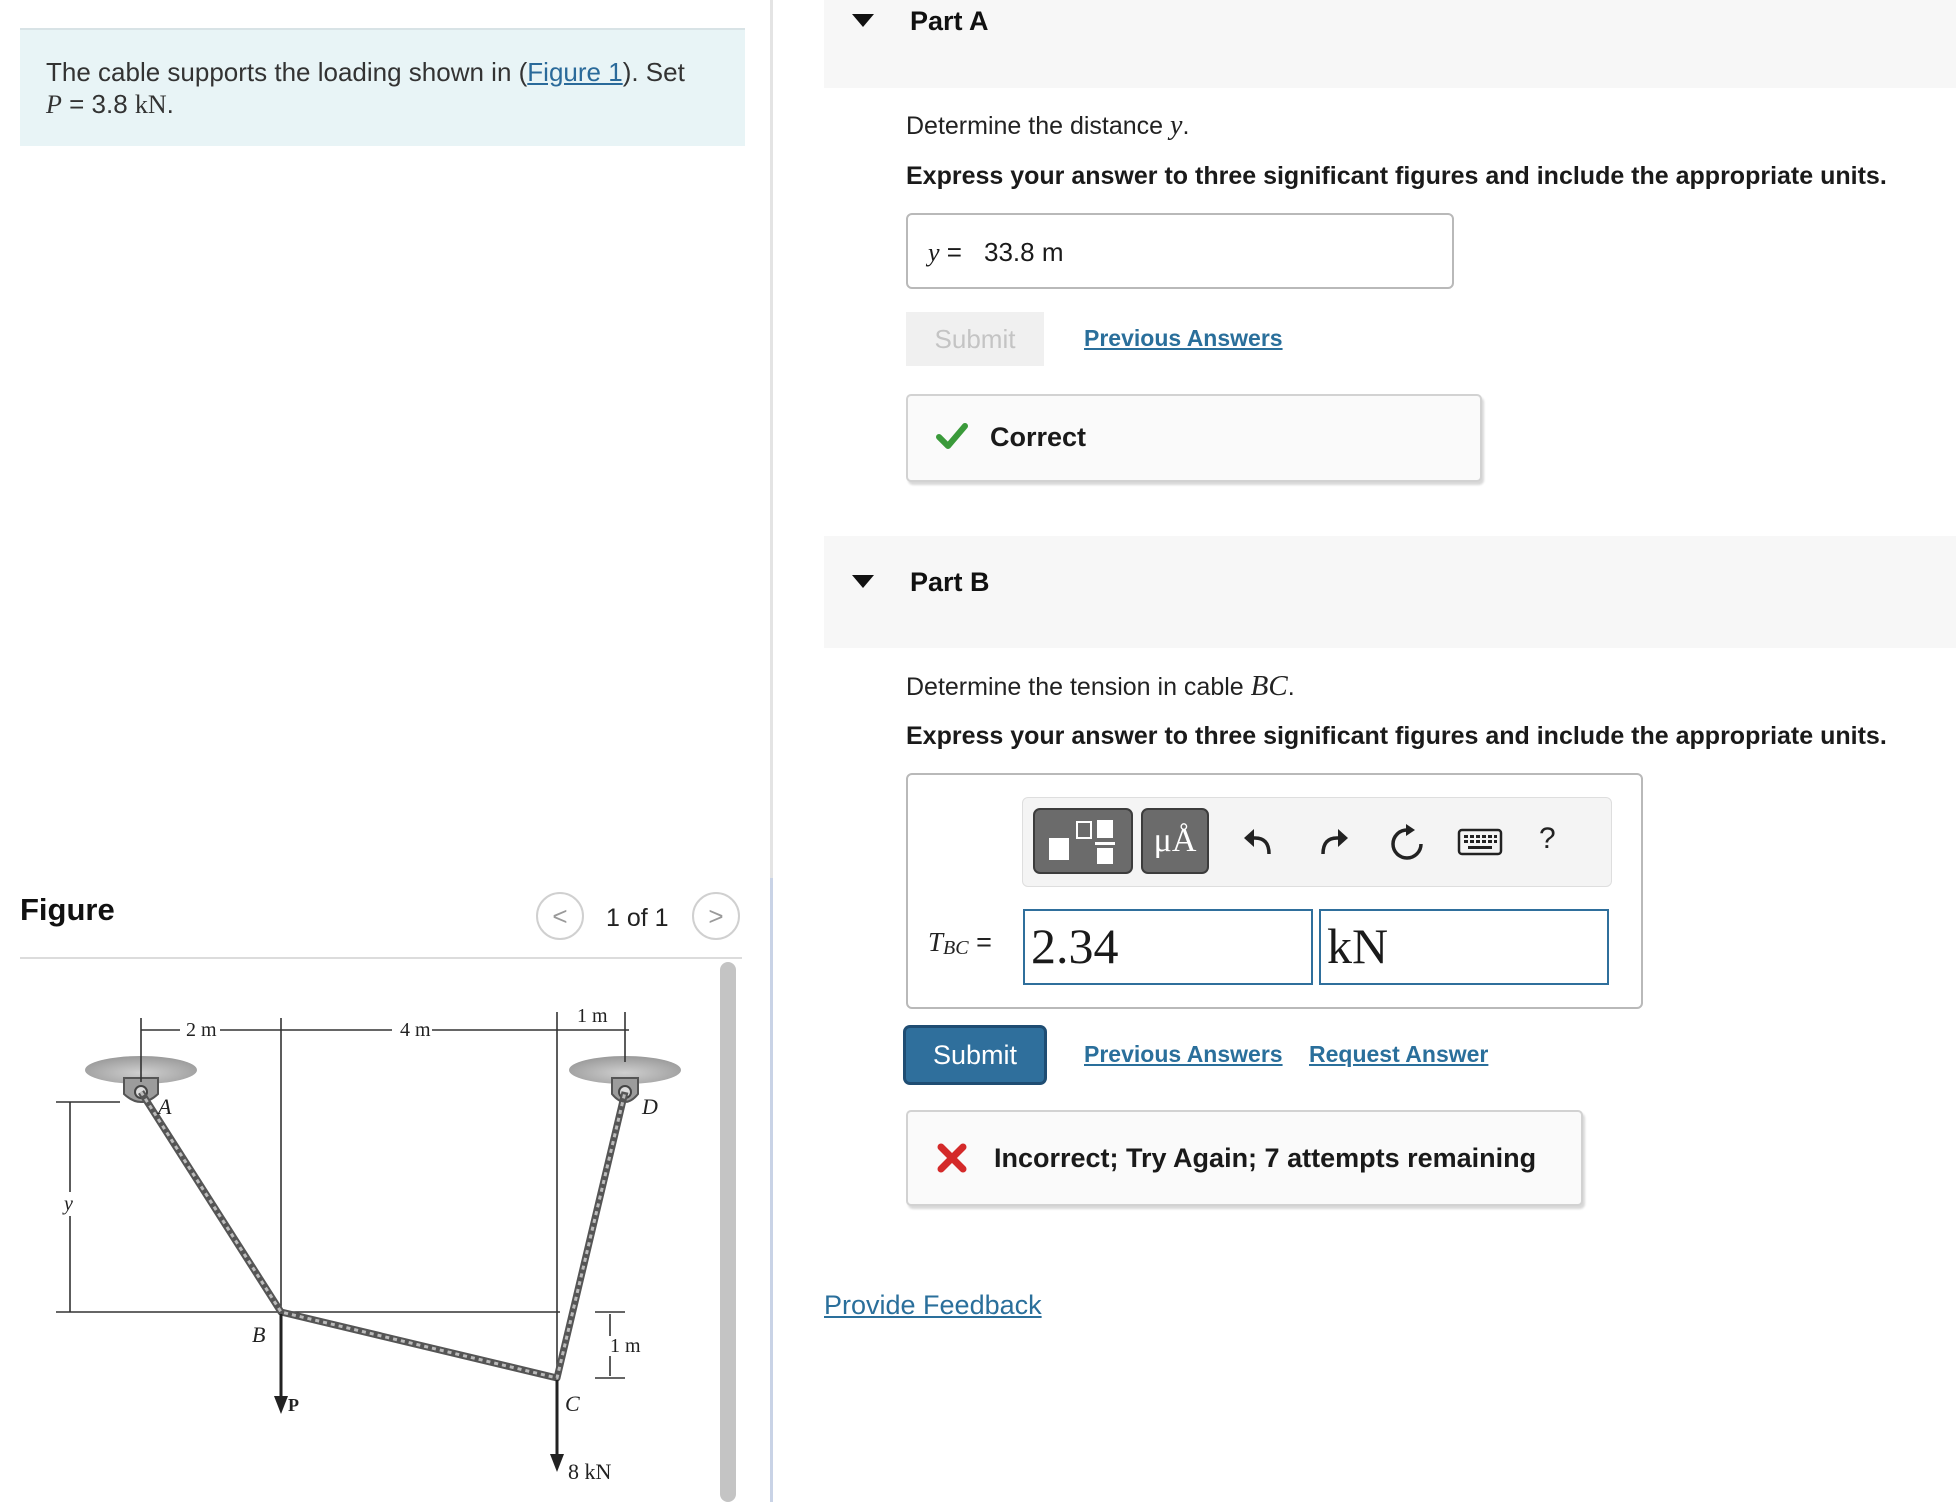 The height and width of the screenshot is (1502, 1956). Describe the element at coordinates (1547, 839) in the screenshot. I see `help-icon: ?` at that location.